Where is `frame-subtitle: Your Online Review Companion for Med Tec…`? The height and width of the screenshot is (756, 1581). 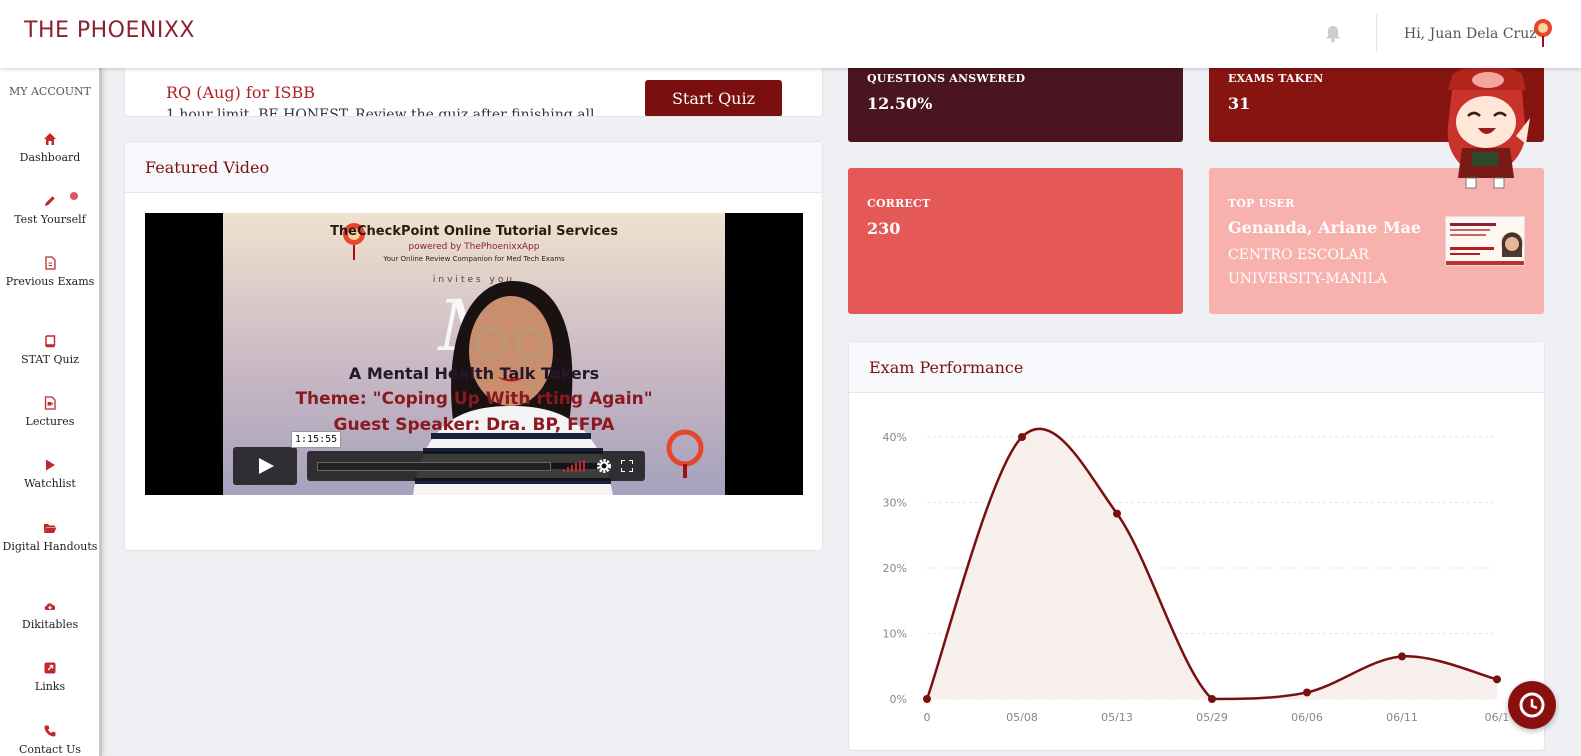 frame-subtitle: Your Online Review Companion for Med Tec… is located at coordinates (474, 259).